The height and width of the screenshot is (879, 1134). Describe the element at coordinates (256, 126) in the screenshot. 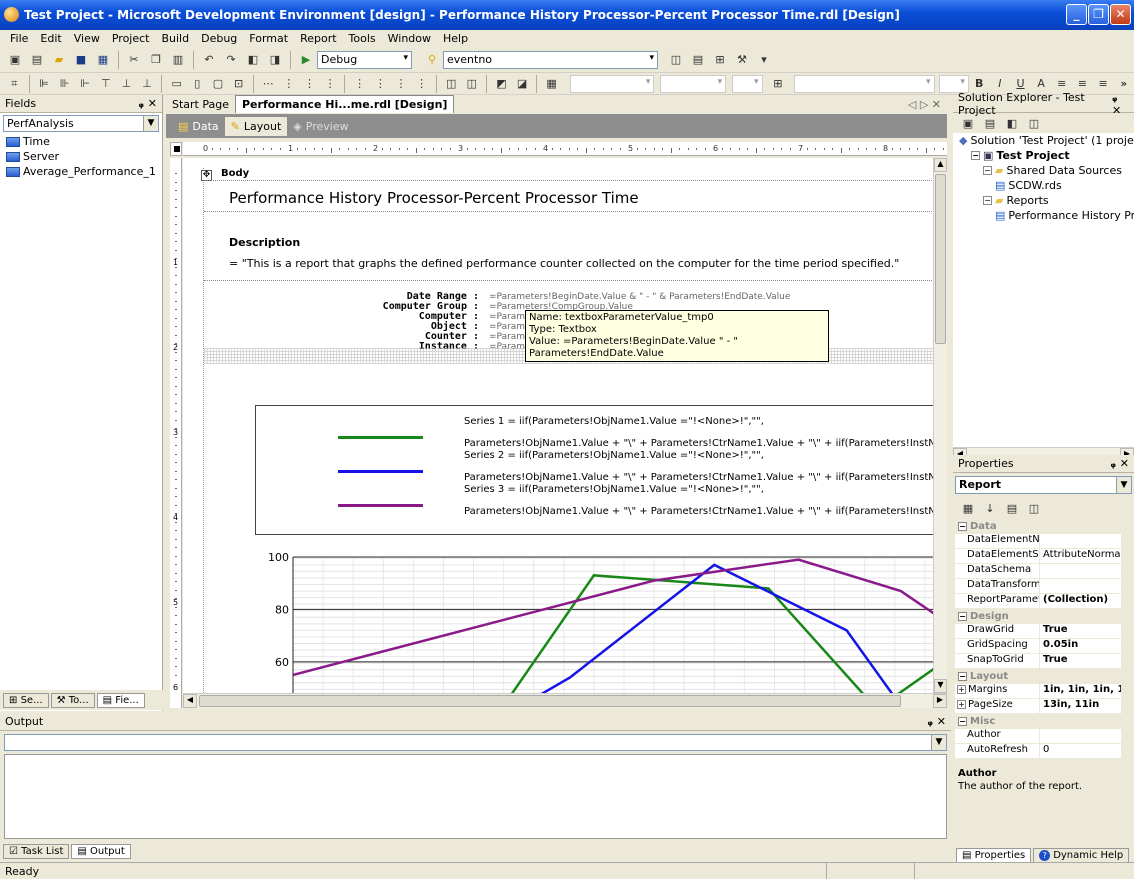

I see `tab-layout: ✎ Layout` at that location.